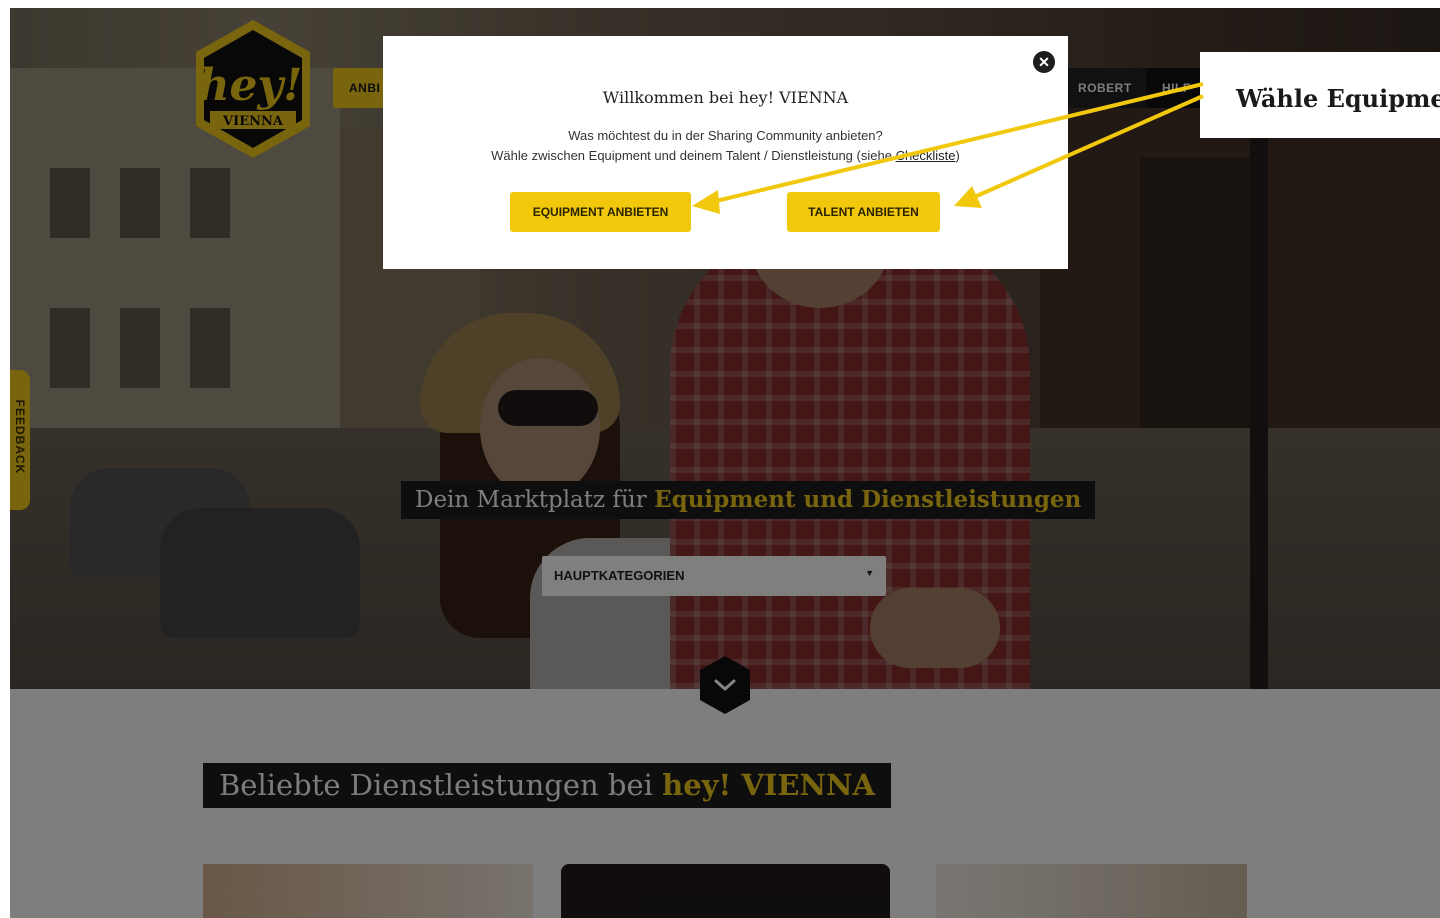  I want to click on annotation-callout: Wähle Equipment, so click(1320, 95).